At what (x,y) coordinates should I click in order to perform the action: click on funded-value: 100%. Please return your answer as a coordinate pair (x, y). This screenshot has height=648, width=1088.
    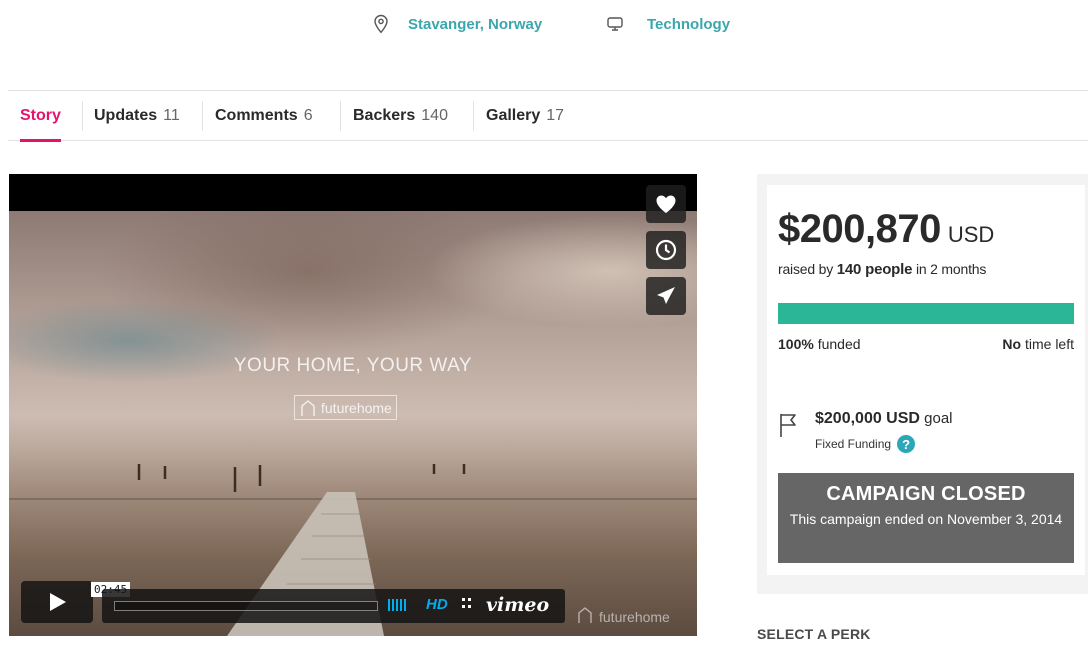
    Looking at the image, I should click on (796, 344).